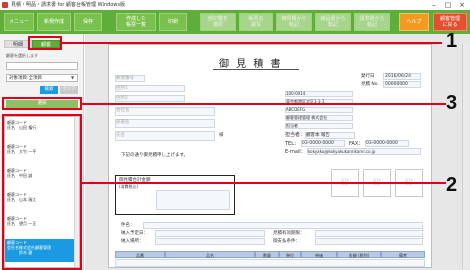  I want to click on terms-field, so click(369, 241).